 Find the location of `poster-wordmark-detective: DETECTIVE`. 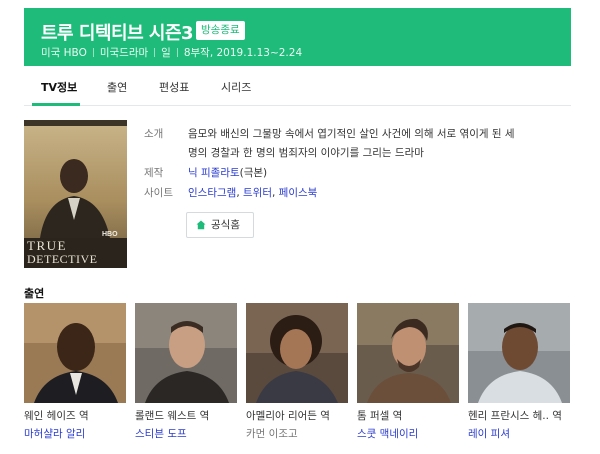

poster-wordmark-detective: DETECTIVE is located at coordinates (62, 259).